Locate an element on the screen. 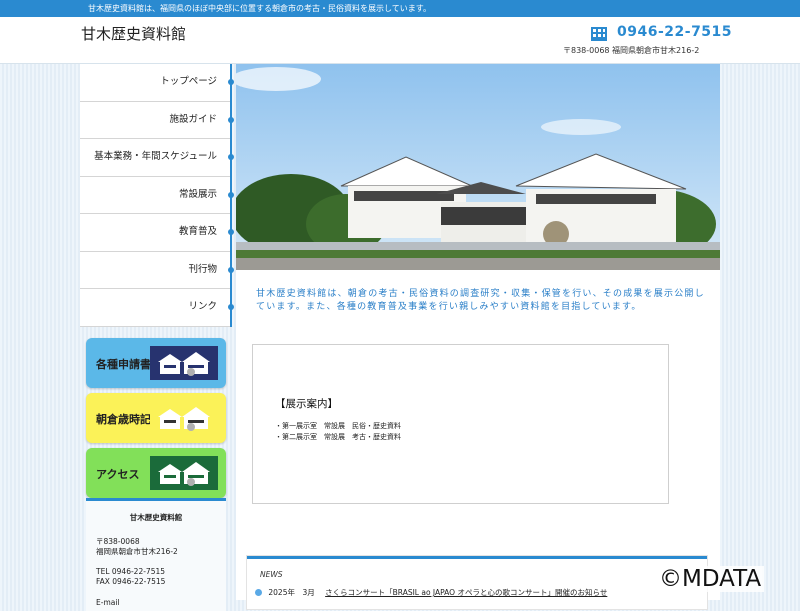 The height and width of the screenshot is (611, 800). nav-label: トップページ is located at coordinates (188, 81).